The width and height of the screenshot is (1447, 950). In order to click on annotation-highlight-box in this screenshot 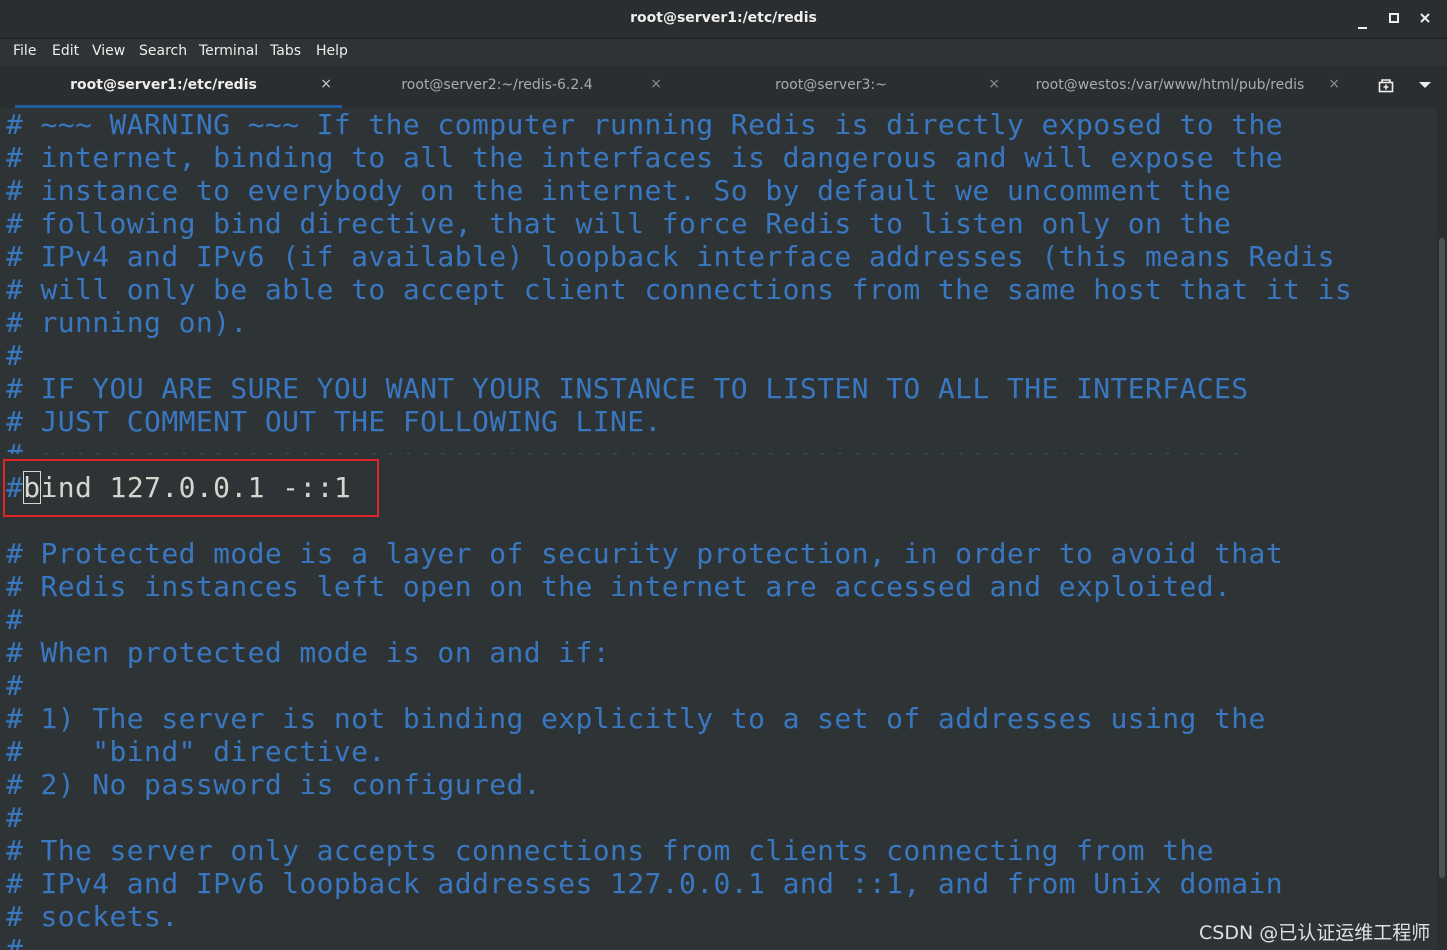, I will do `click(191, 488)`.